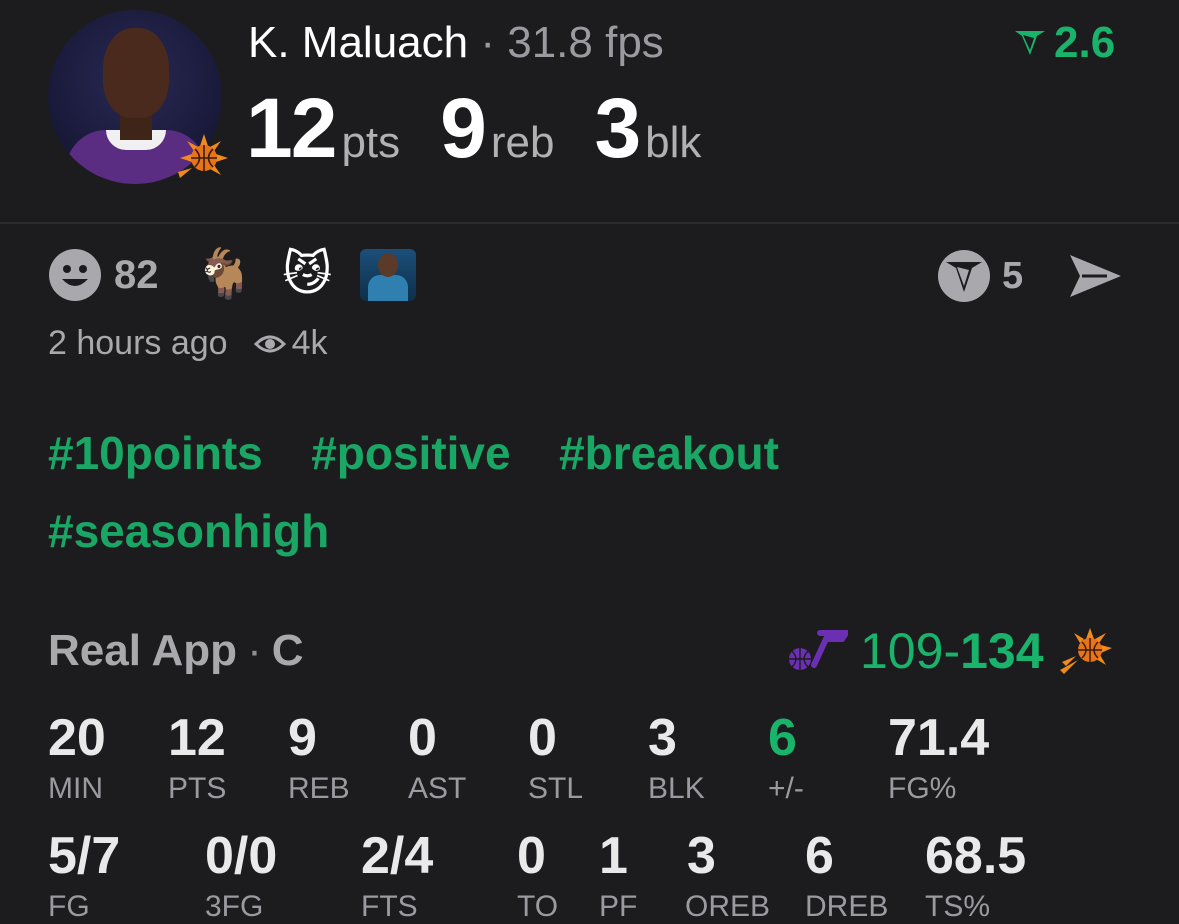 The image size is (1179, 924). I want to click on stat-fts: 2/4 FTS, so click(397, 875).